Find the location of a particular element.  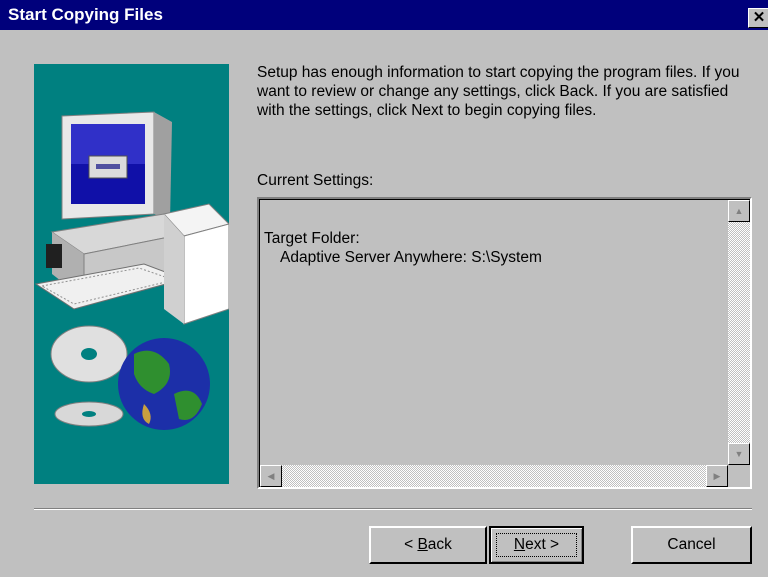

target-folder-label: Target Folder: is located at coordinates (312, 238).